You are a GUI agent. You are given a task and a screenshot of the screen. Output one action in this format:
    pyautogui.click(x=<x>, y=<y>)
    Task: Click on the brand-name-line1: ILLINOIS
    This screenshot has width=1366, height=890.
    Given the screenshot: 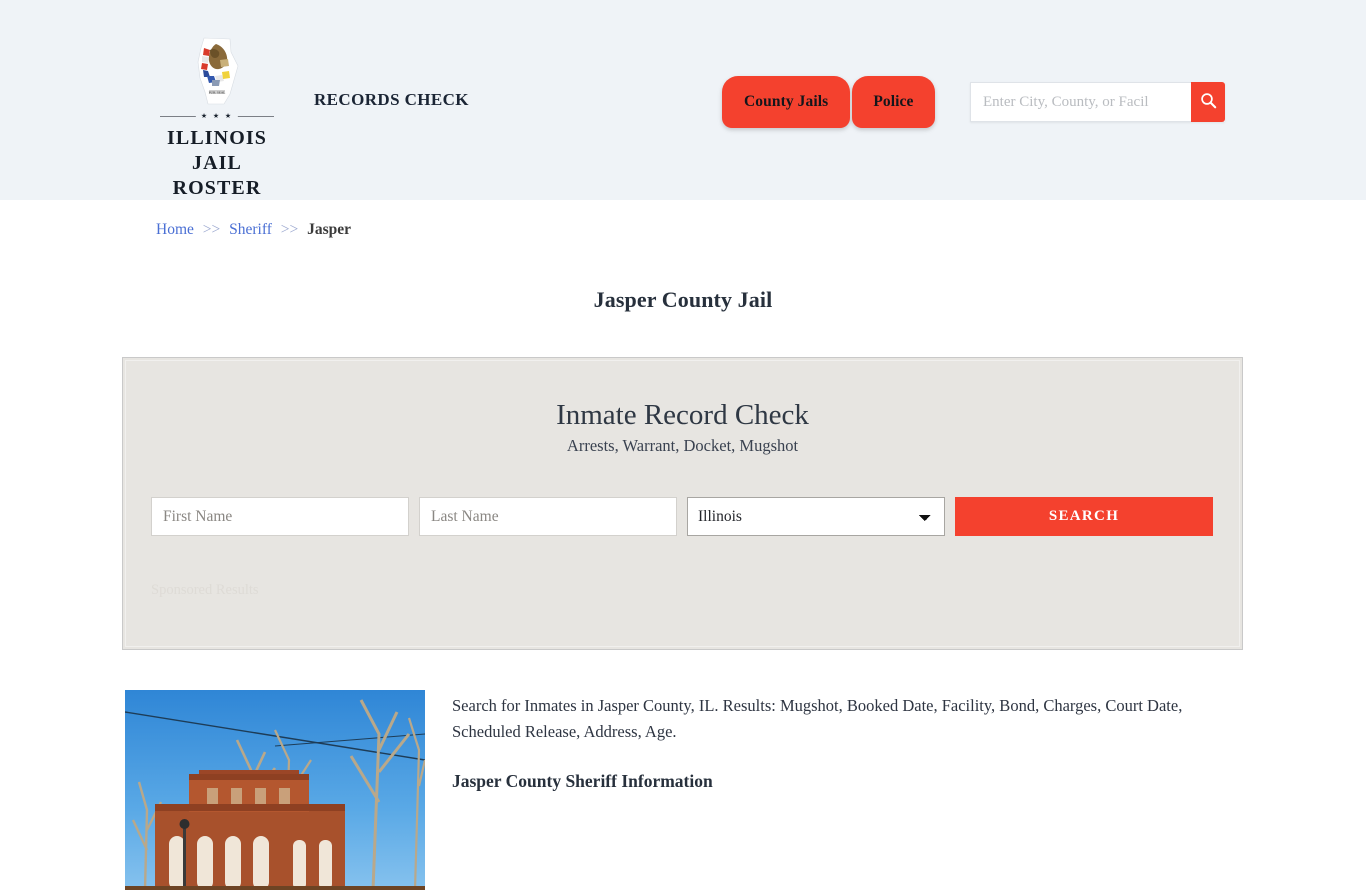 What is the action you would take?
    pyautogui.click(x=217, y=138)
    